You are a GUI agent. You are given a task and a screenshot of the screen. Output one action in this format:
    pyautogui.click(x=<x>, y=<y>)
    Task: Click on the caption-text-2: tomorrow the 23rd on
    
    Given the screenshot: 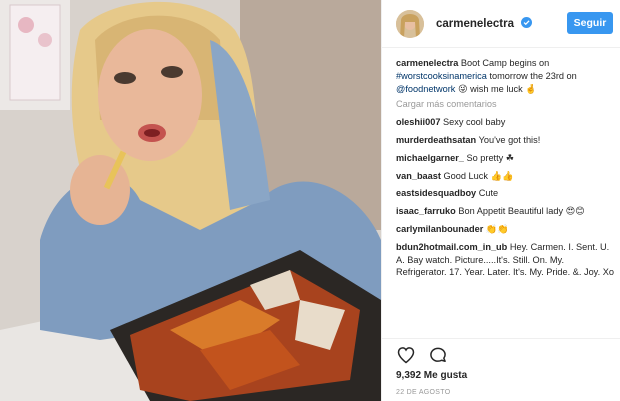 What is the action you would take?
    pyautogui.click(x=533, y=75)
    